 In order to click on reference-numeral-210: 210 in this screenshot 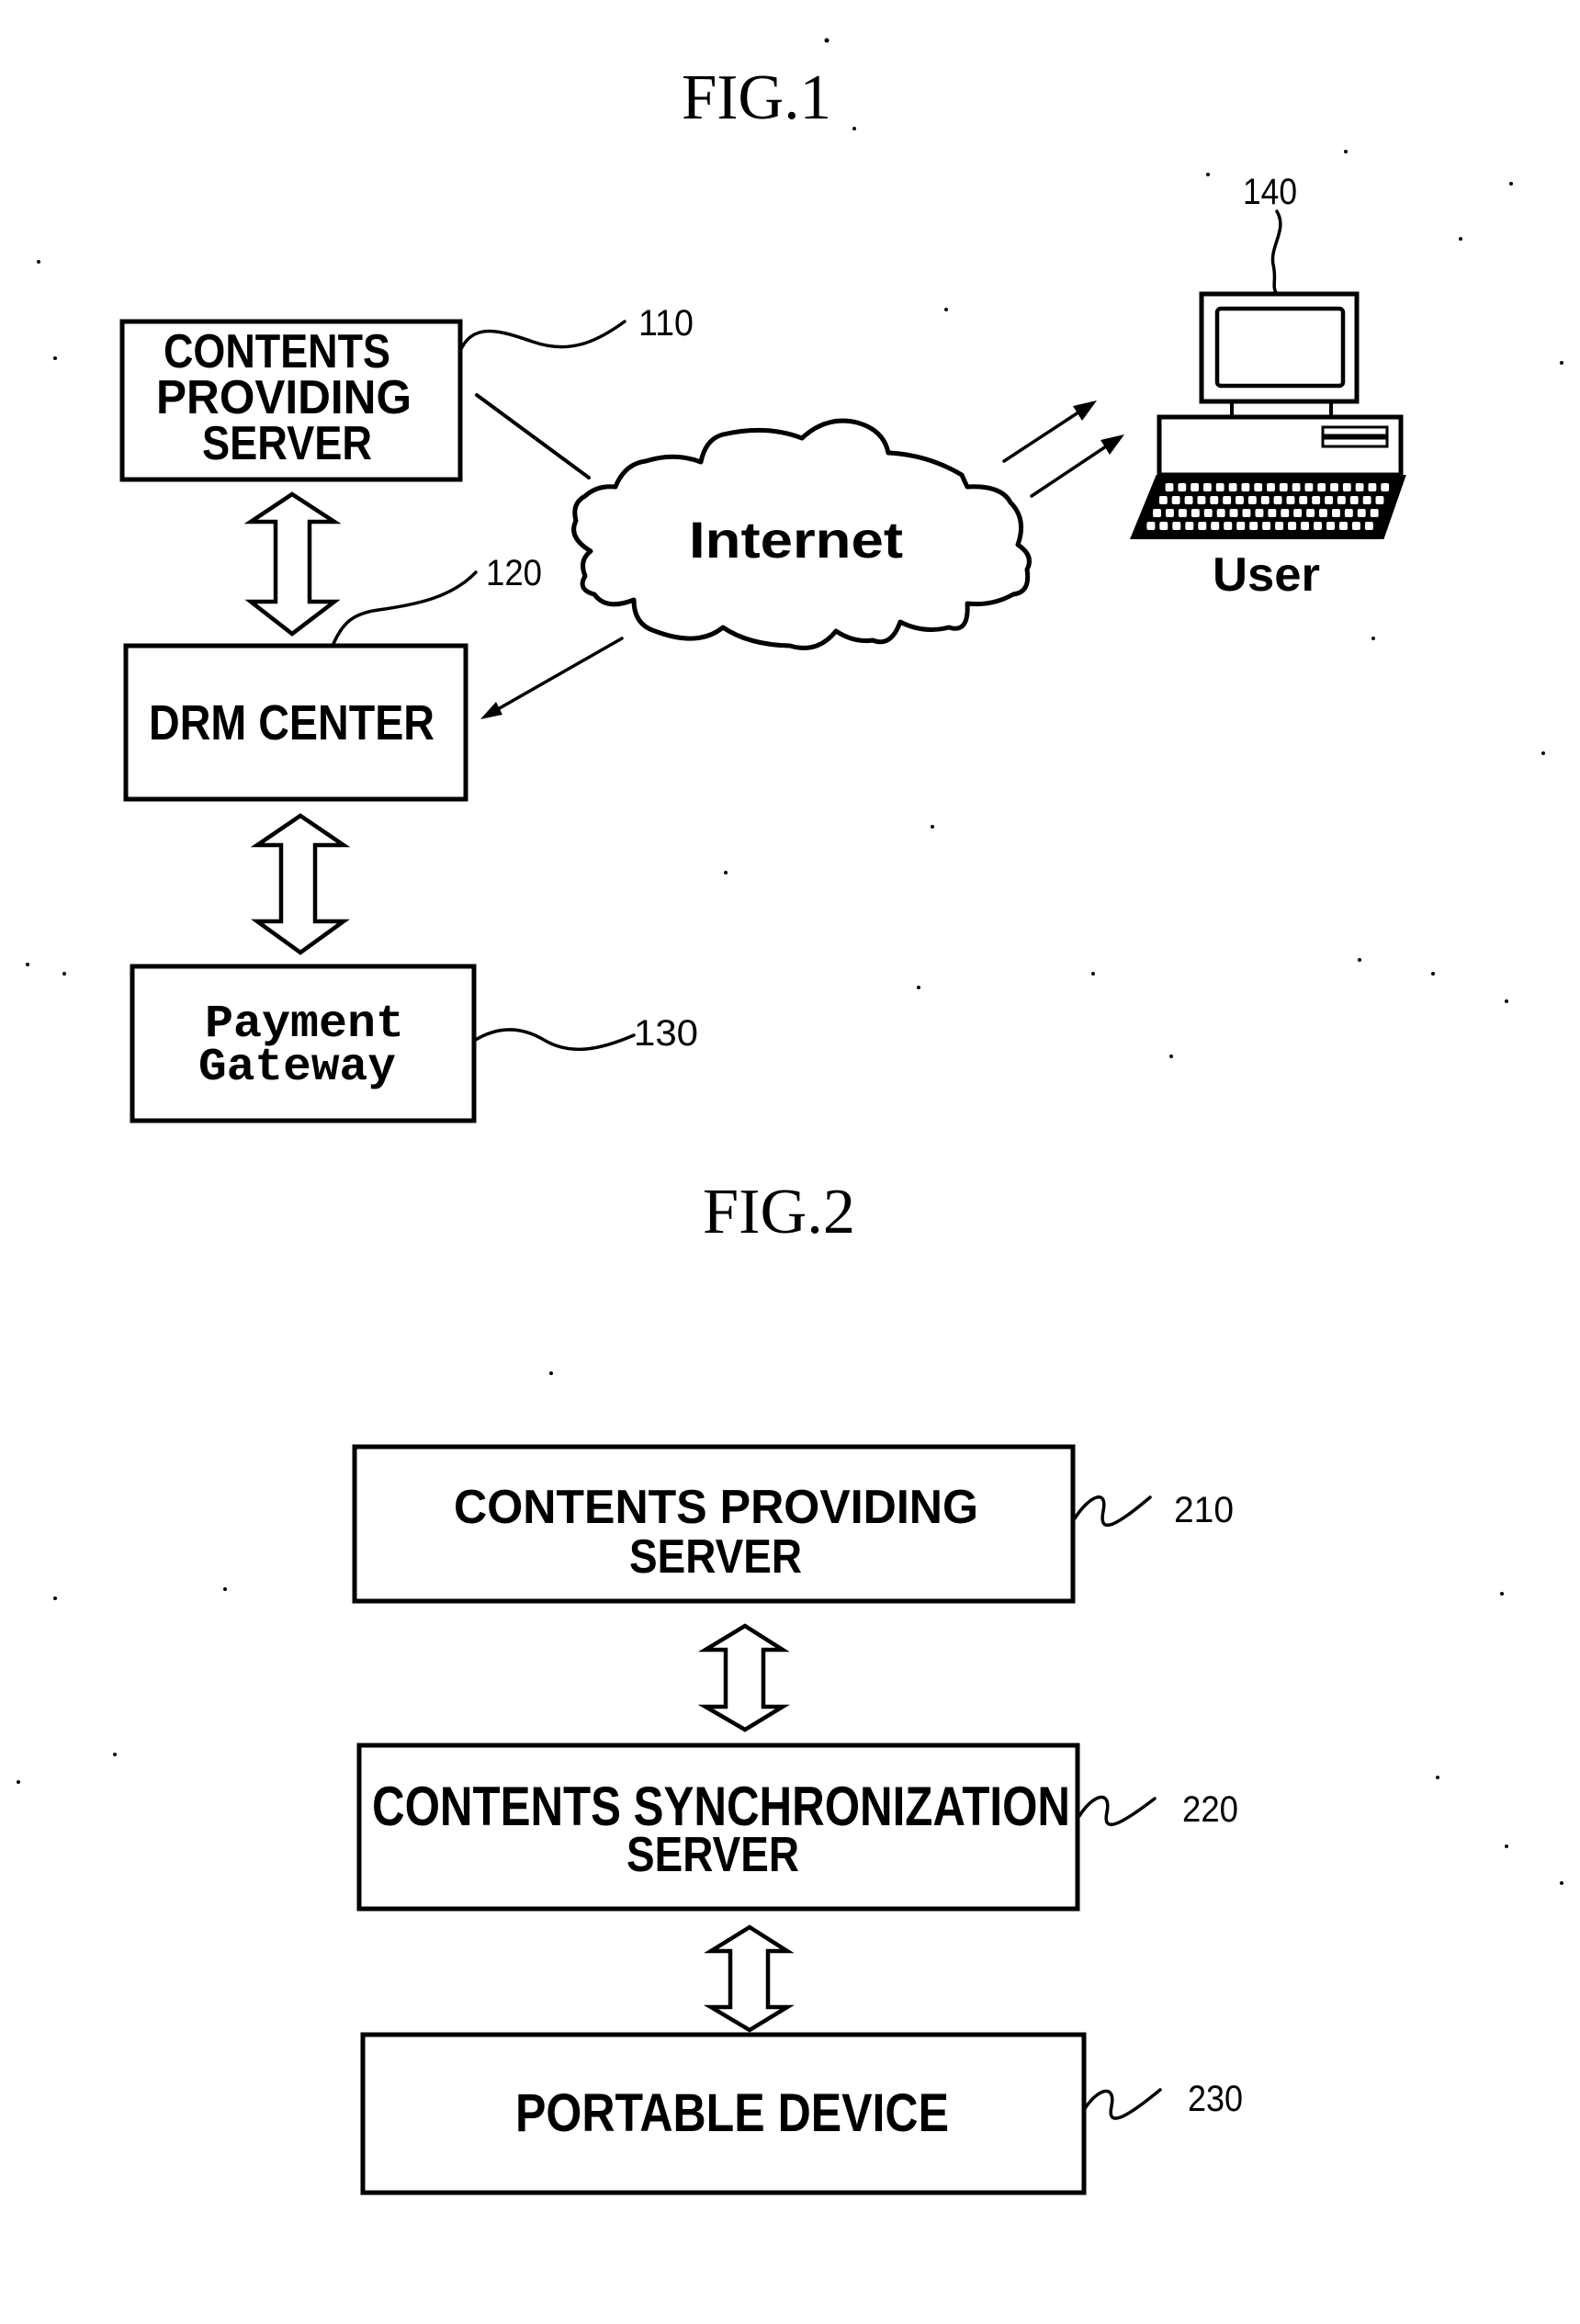, I will do `click(1204, 1510)`.